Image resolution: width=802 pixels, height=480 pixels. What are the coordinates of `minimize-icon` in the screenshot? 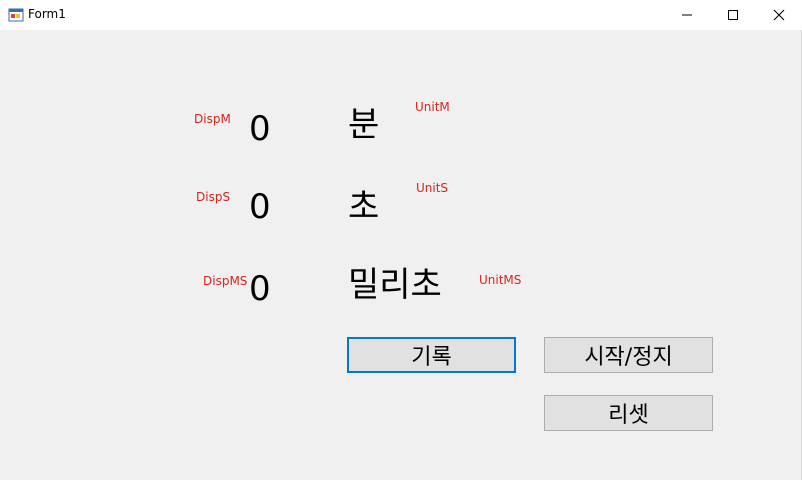 It's located at (687, 15).